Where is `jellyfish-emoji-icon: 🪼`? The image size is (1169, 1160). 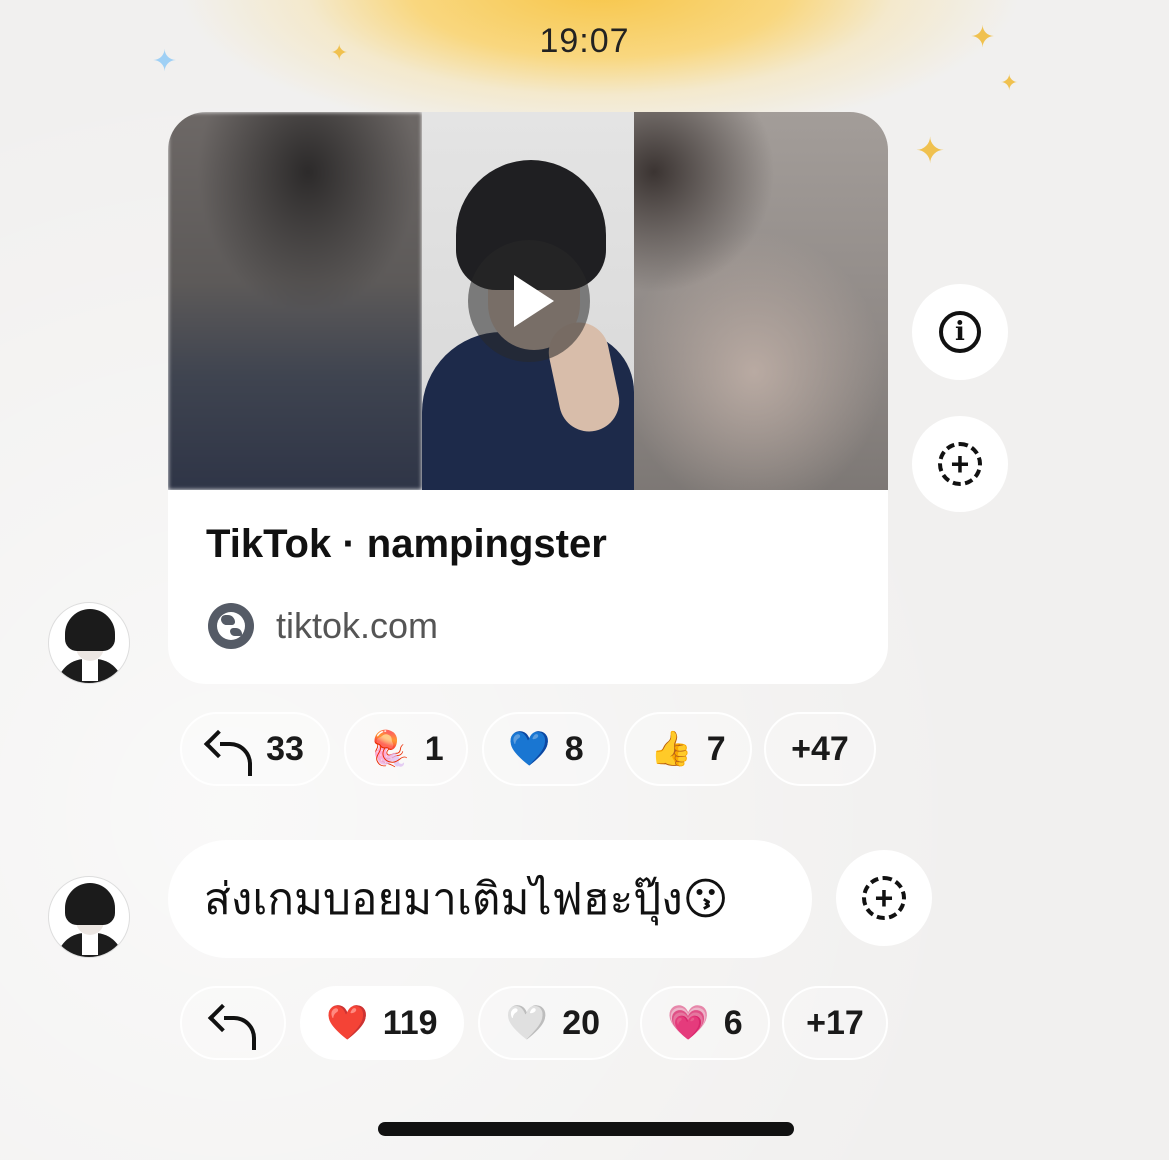 jellyfish-emoji-icon: 🪼 is located at coordinates (389, 749).